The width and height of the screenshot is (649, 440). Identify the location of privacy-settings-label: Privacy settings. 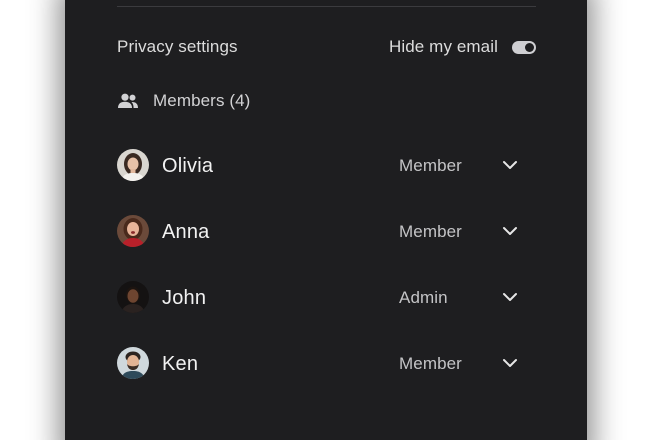
(177, 46).